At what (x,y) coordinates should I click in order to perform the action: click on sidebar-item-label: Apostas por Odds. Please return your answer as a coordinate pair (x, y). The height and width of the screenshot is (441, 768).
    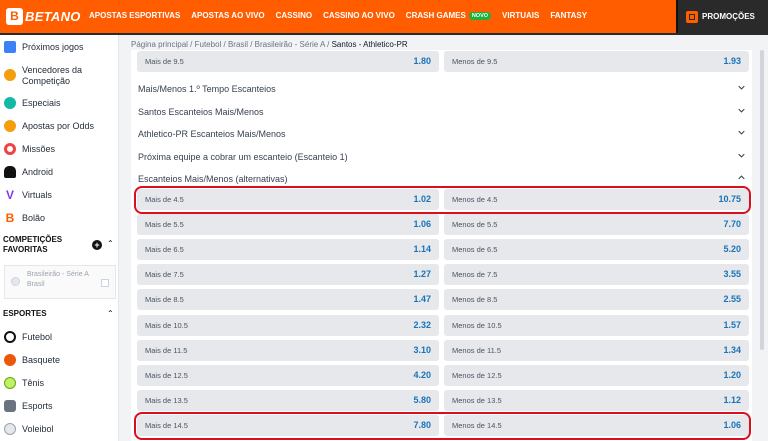
    Looking at the image, I should click on (58, 125).